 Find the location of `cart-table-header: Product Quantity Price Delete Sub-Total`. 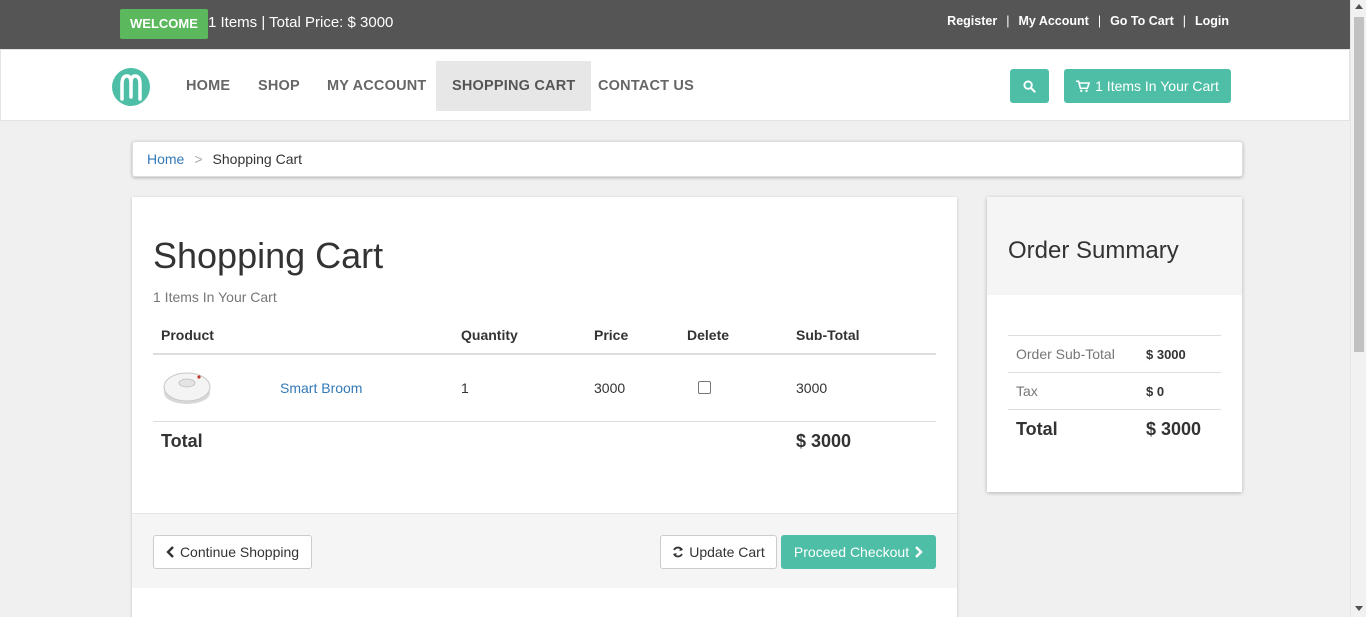

cart-table-header: Product Quantity Price Delete Sub-Total is located at coordinates (544, 336).